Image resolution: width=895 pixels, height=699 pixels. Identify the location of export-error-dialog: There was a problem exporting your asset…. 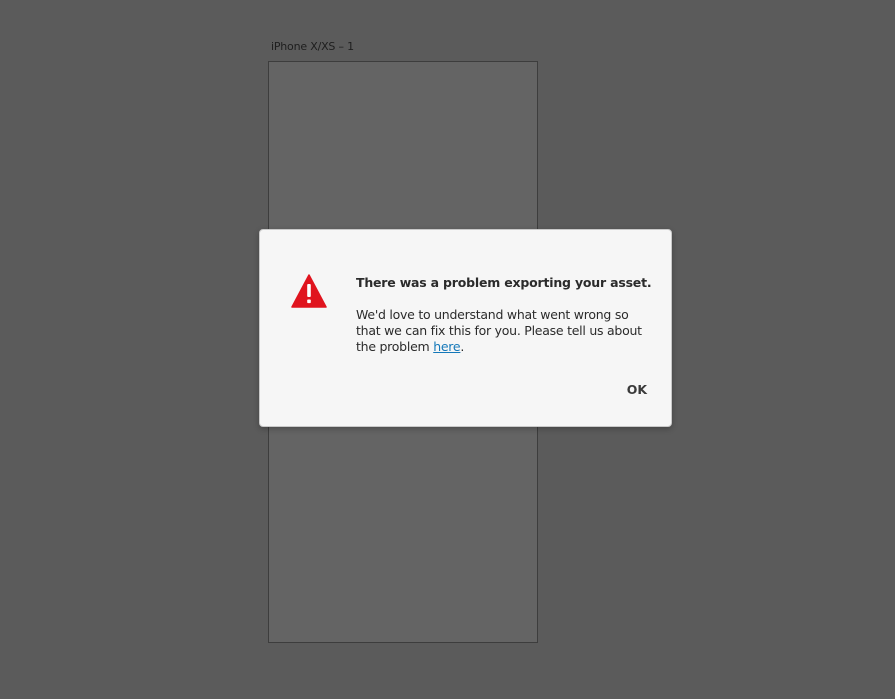
(465, 328).